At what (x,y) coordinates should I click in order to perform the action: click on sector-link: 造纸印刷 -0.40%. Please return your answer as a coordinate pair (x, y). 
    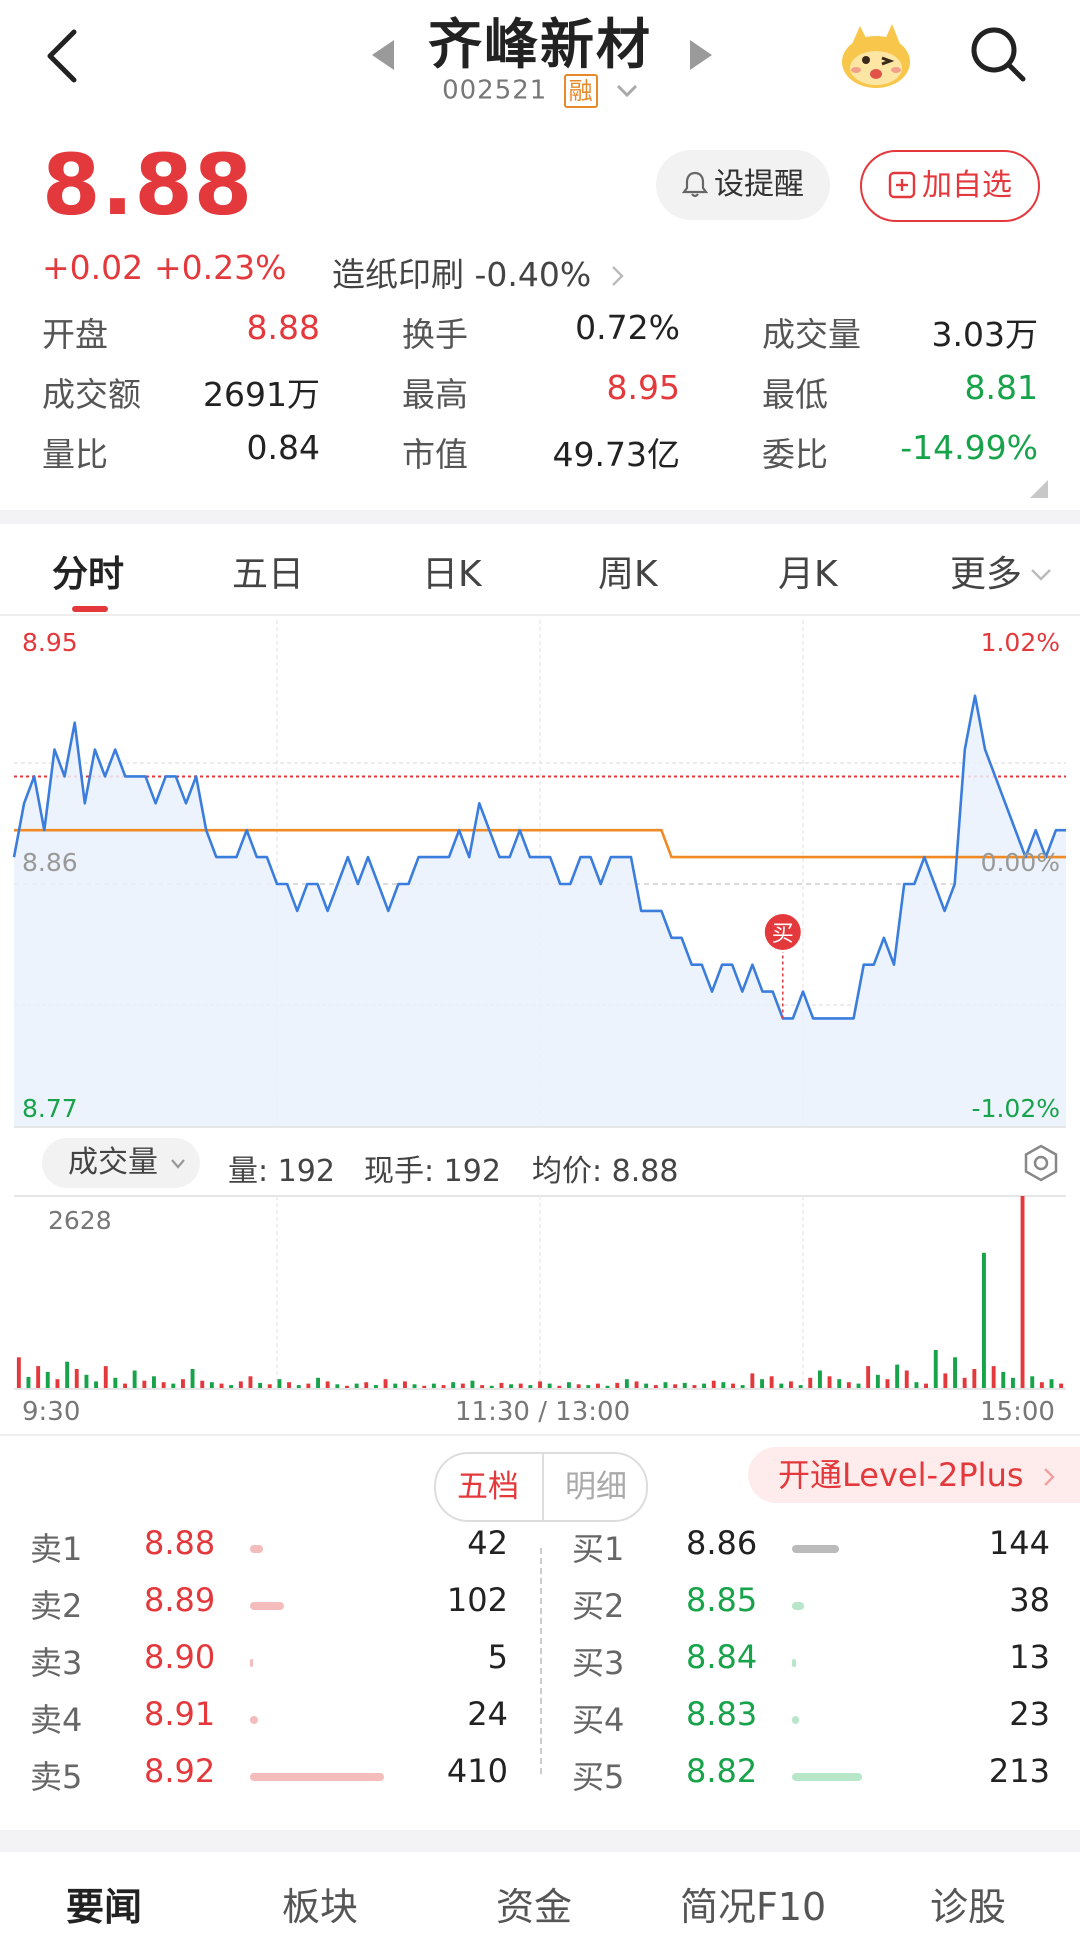
    Looking at the image, I should click on (479, 272).